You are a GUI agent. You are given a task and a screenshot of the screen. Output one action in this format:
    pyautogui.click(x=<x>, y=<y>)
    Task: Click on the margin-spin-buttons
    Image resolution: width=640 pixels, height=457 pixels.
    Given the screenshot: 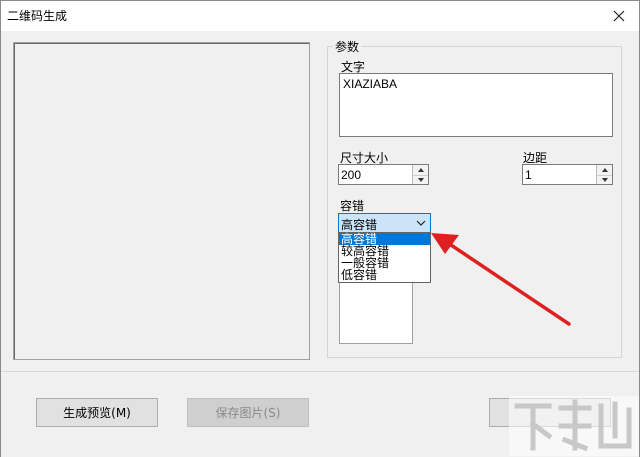 What is the action you would take?
    pyautogui.click(x=604, y=174)
    